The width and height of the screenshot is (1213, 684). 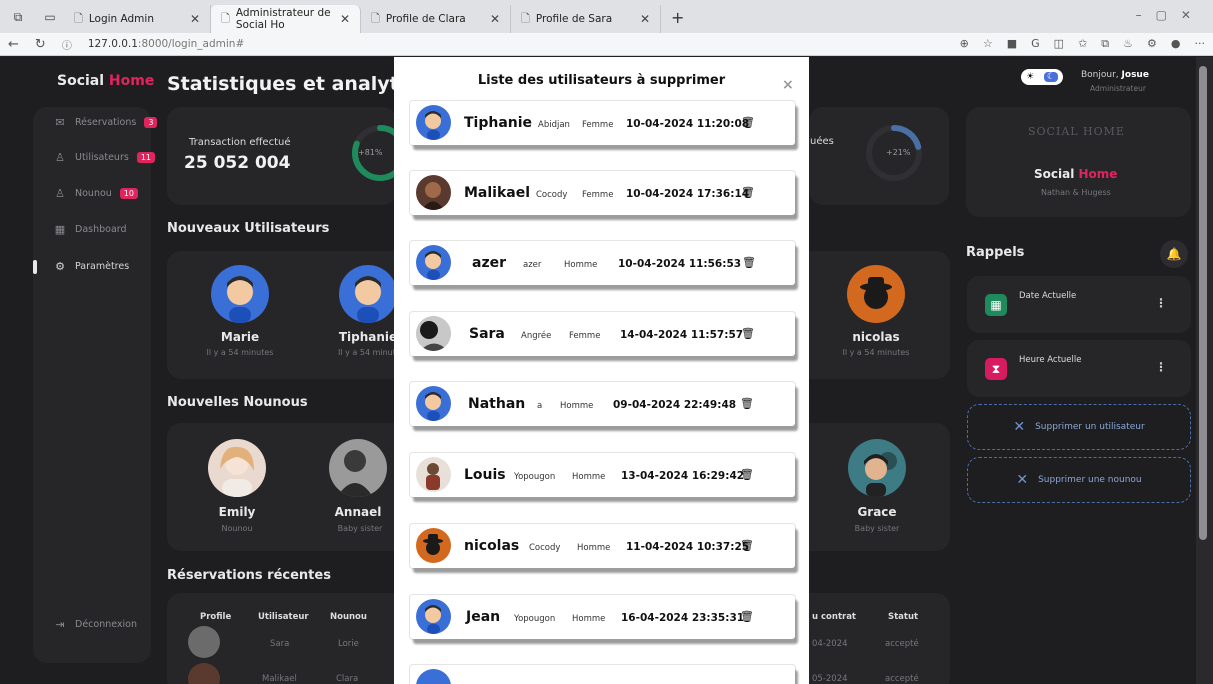 I want to click on user-name: azer, so click(x=489, y=263).